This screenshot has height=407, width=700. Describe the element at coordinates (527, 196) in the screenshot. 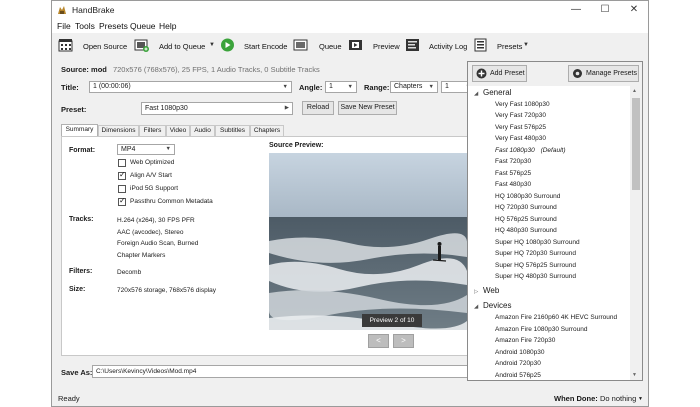

I see `preset-item: HQ 1080p30 Surround` at that location.